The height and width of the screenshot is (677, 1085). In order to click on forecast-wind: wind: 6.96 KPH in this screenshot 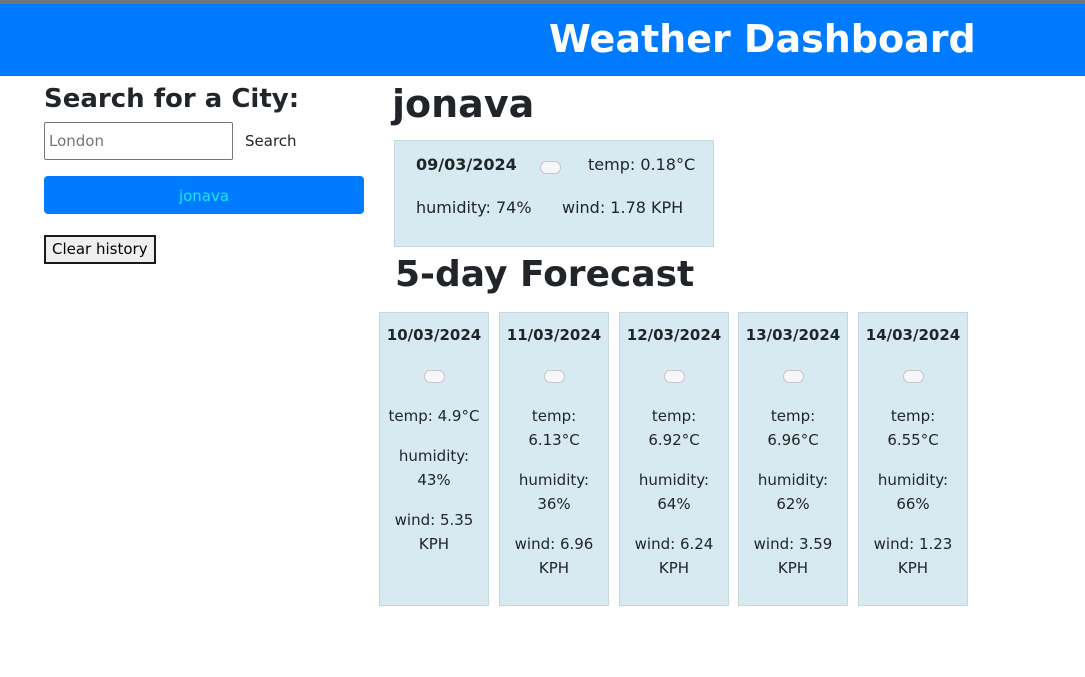, I will do `click(554, 556)`.